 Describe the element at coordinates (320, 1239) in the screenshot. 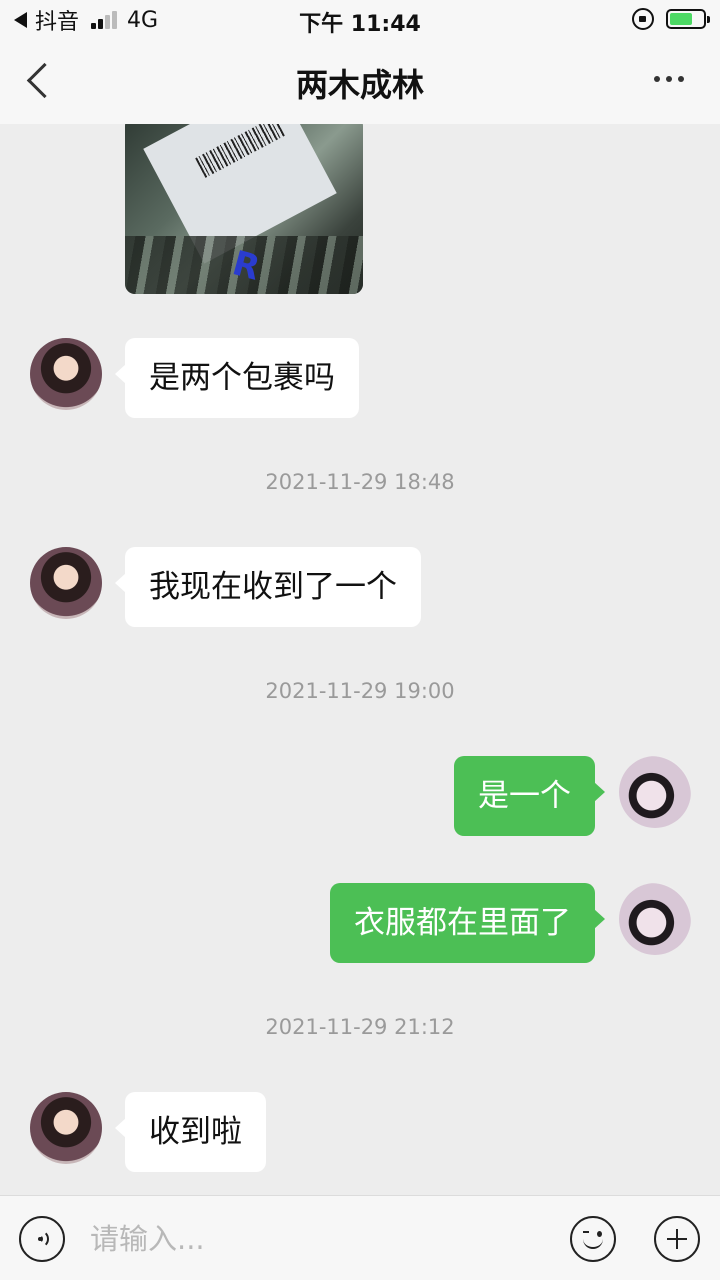

I see `message-input` at that location.